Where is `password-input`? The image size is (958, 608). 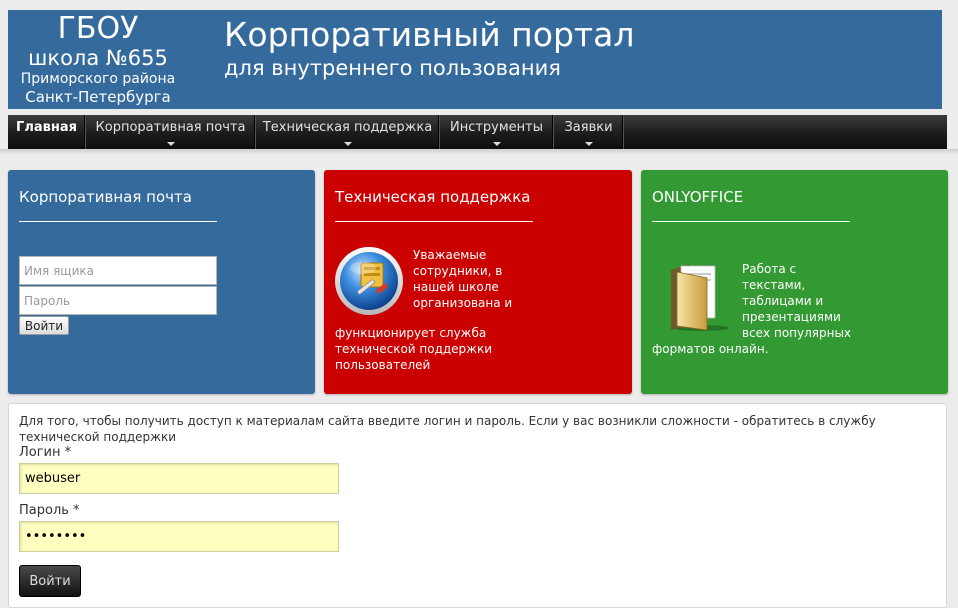
password-input is located at coordinates (179, 536).